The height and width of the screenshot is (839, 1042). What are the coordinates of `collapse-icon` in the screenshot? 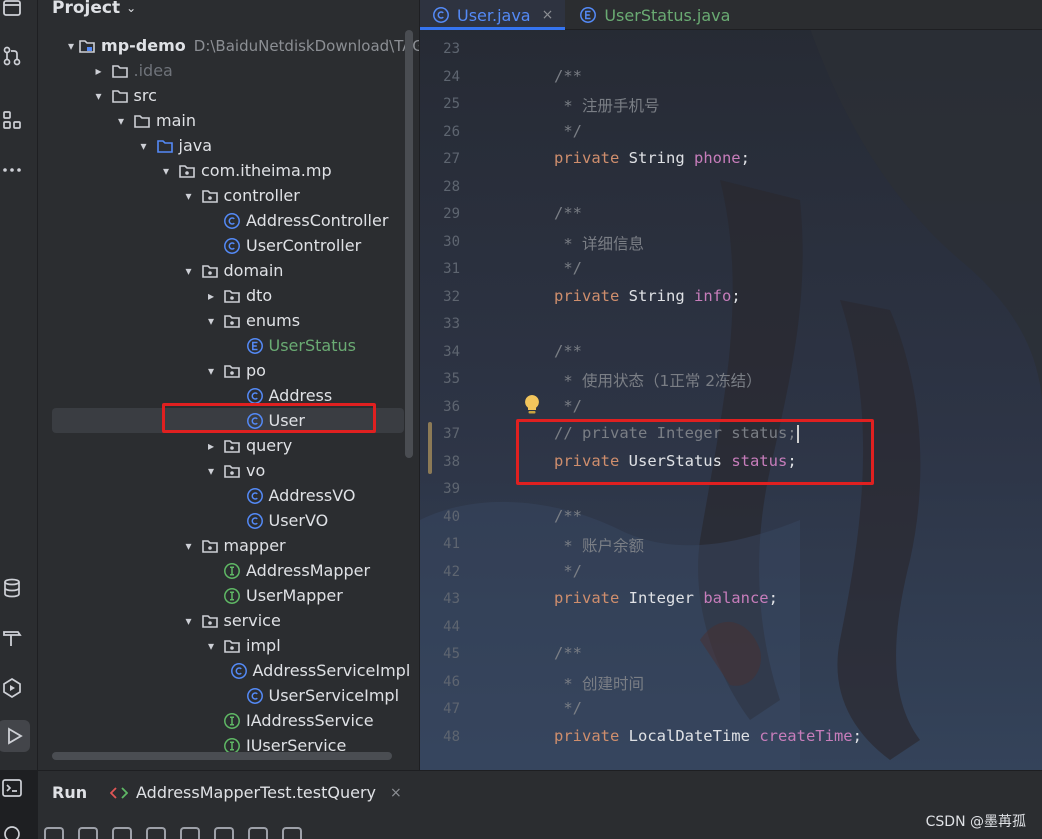 It's located at (292, 833).